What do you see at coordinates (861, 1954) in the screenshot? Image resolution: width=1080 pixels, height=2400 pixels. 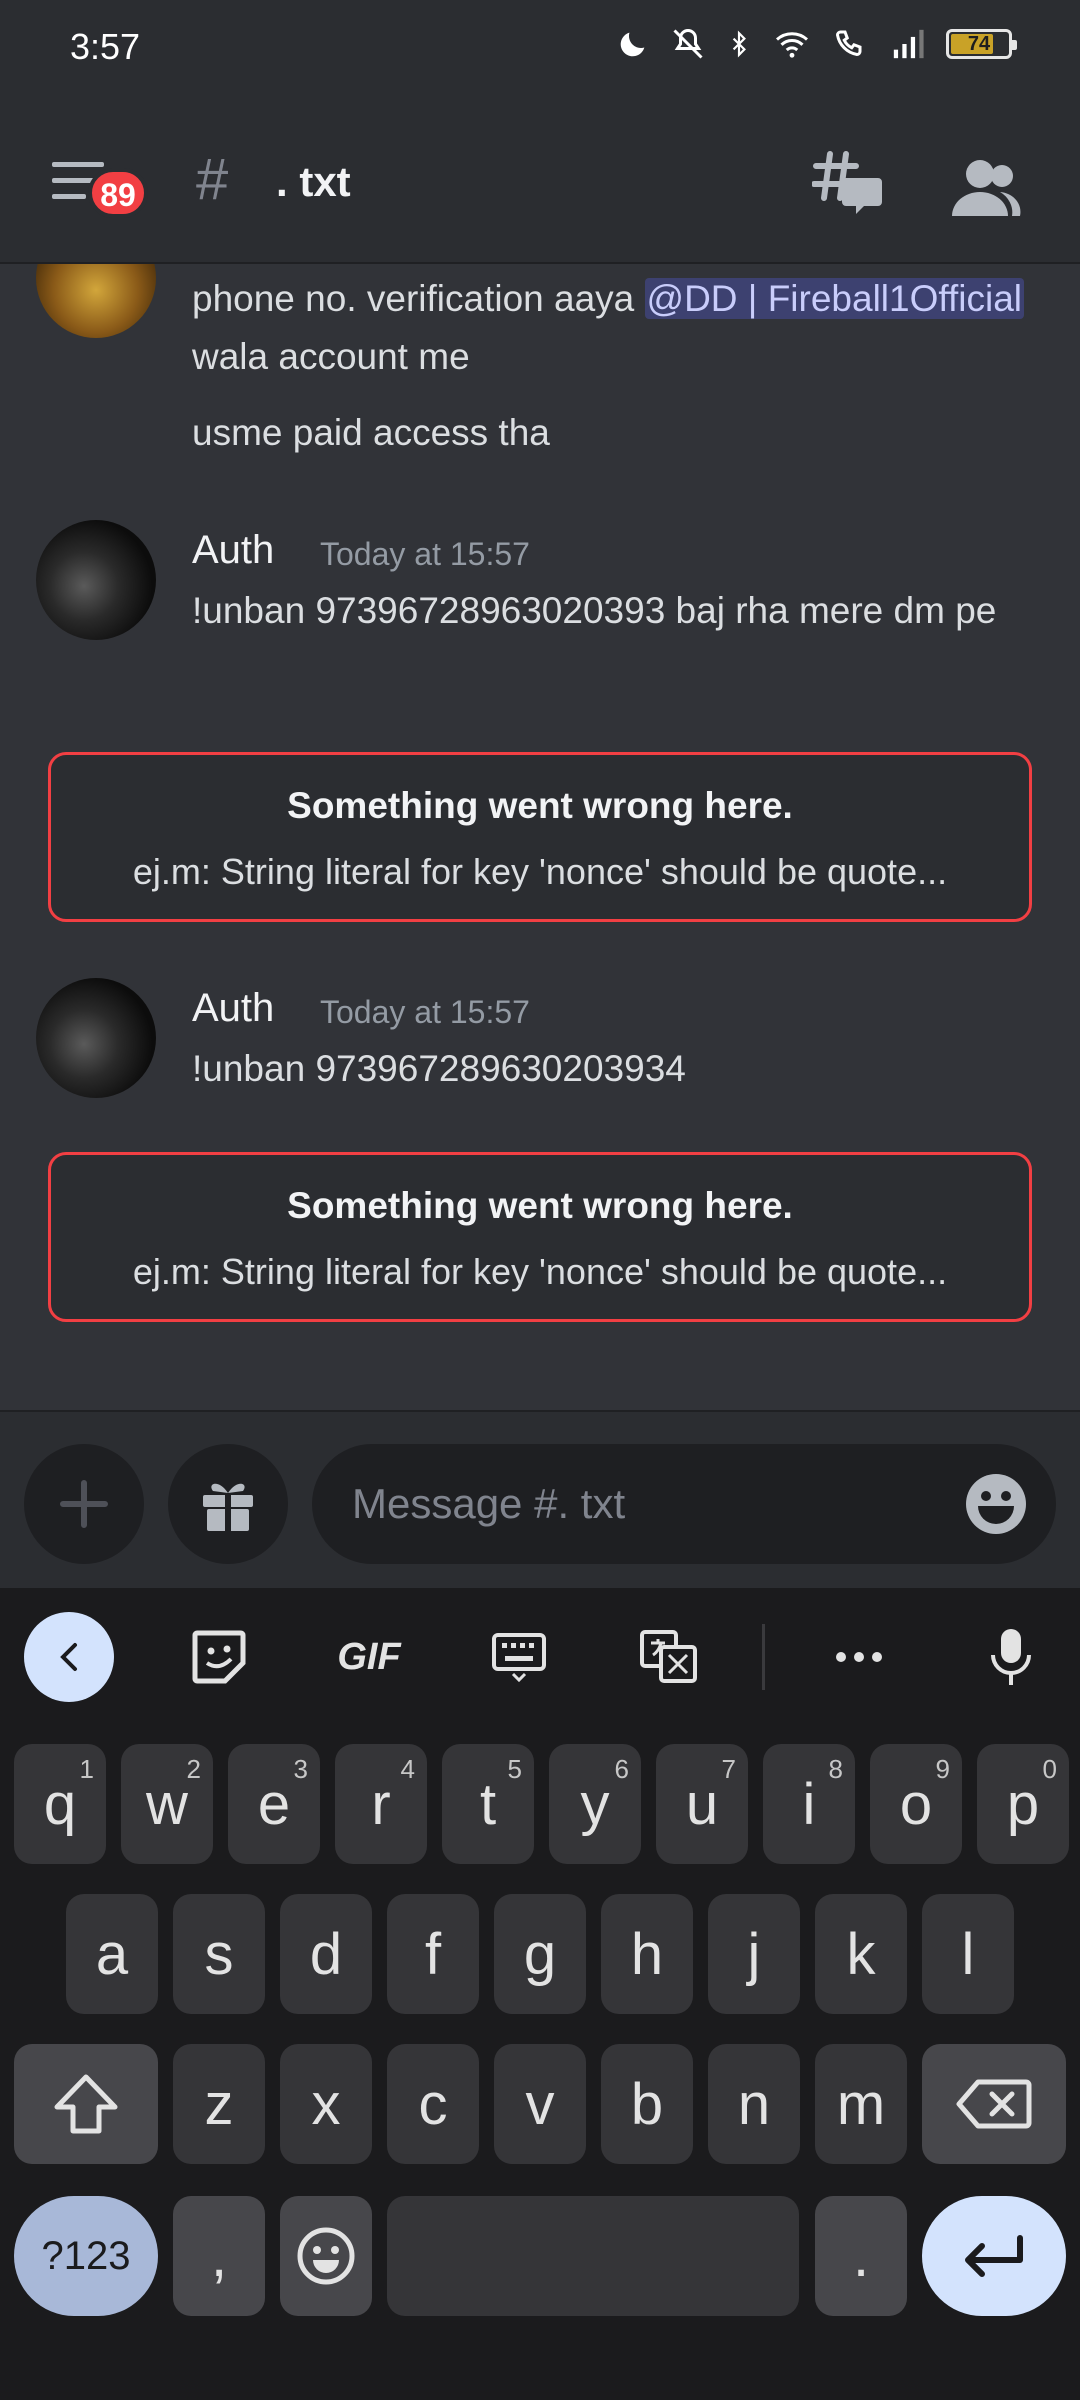 I see `key-k: k` at bounding box center [861, 1954].